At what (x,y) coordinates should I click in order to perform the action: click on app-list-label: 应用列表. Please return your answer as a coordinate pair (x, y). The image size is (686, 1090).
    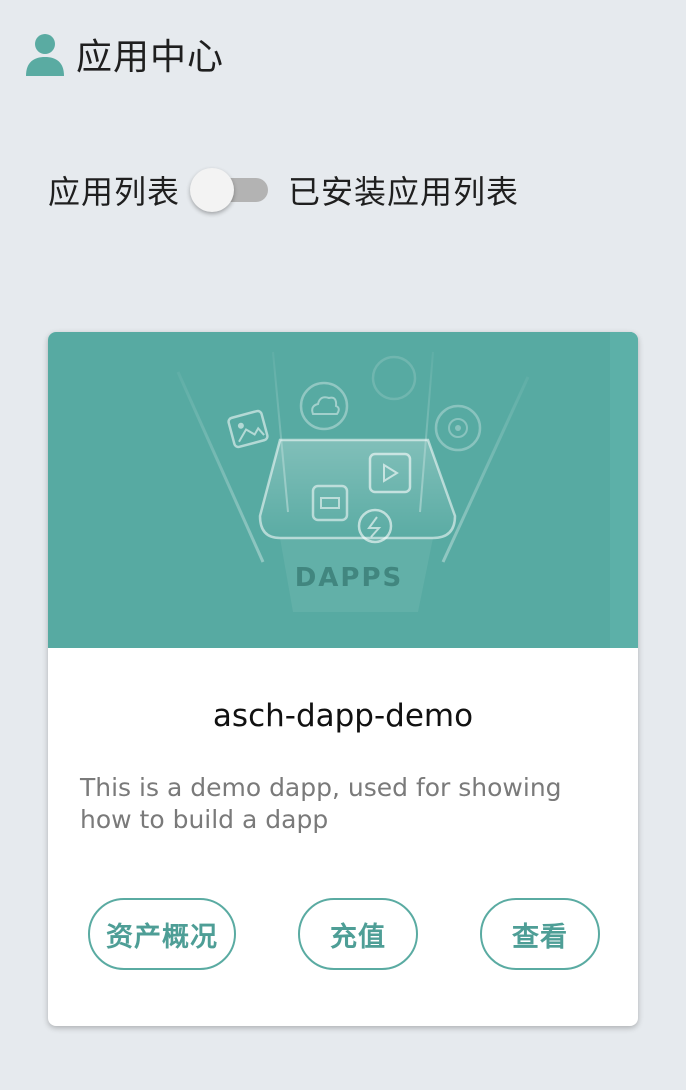
    Looking at the image, I should click on (114, 192).